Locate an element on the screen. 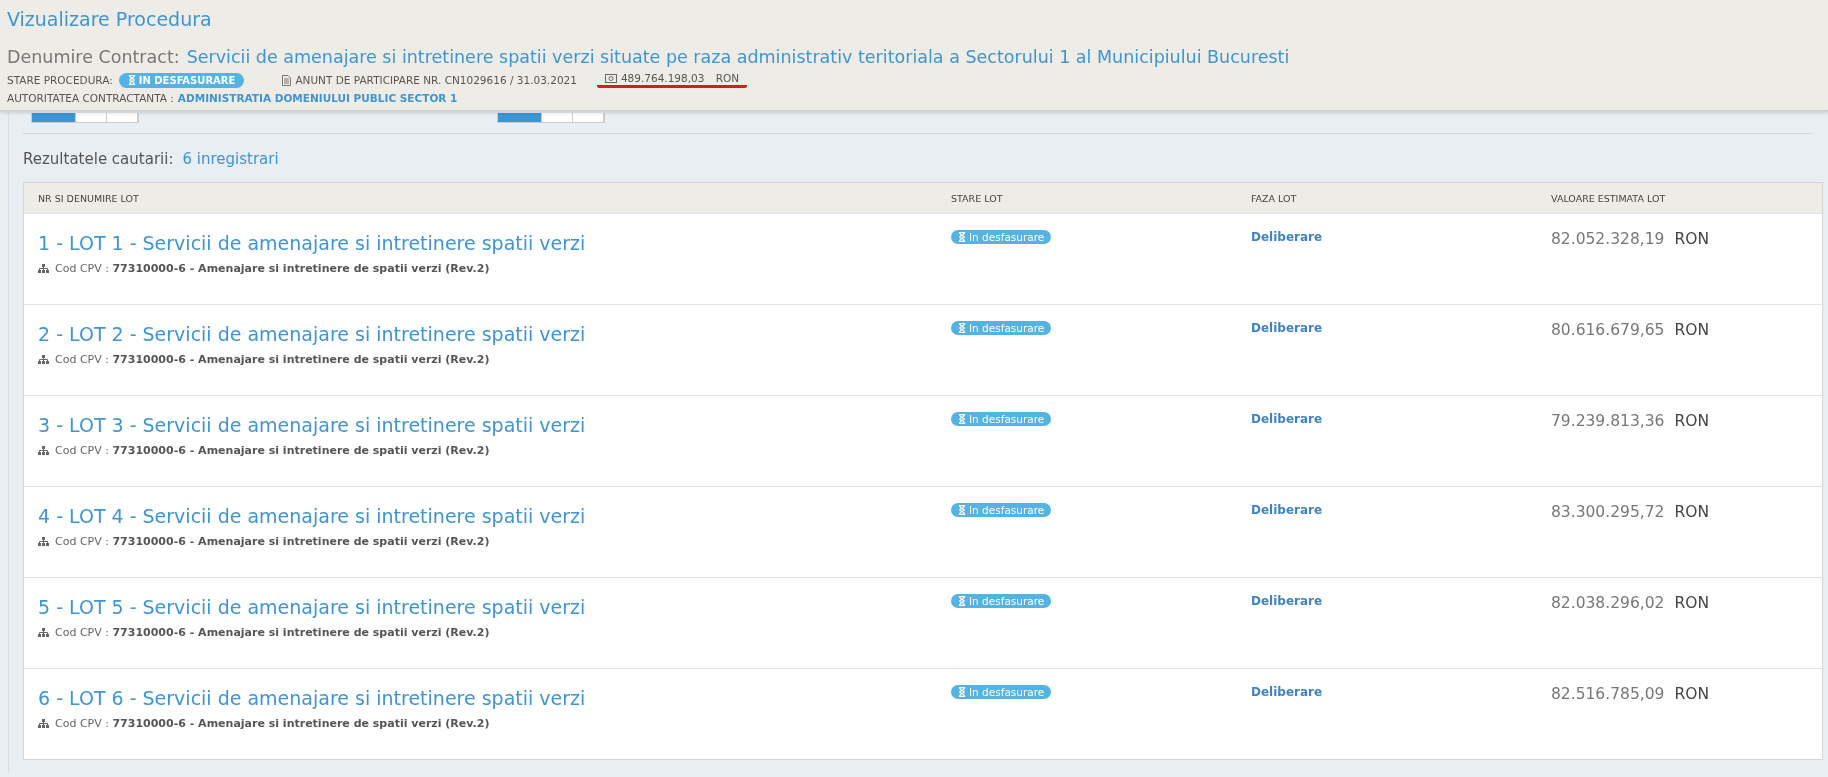 This screenshot has width=1828, height=777. column-header: FAZA LOT is located at coordinates (1274, 198).